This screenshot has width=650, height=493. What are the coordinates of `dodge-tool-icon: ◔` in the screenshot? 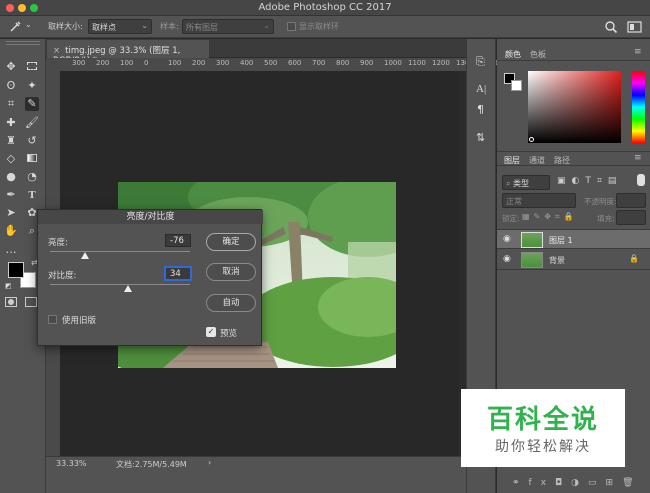 It's located at (32, 177).